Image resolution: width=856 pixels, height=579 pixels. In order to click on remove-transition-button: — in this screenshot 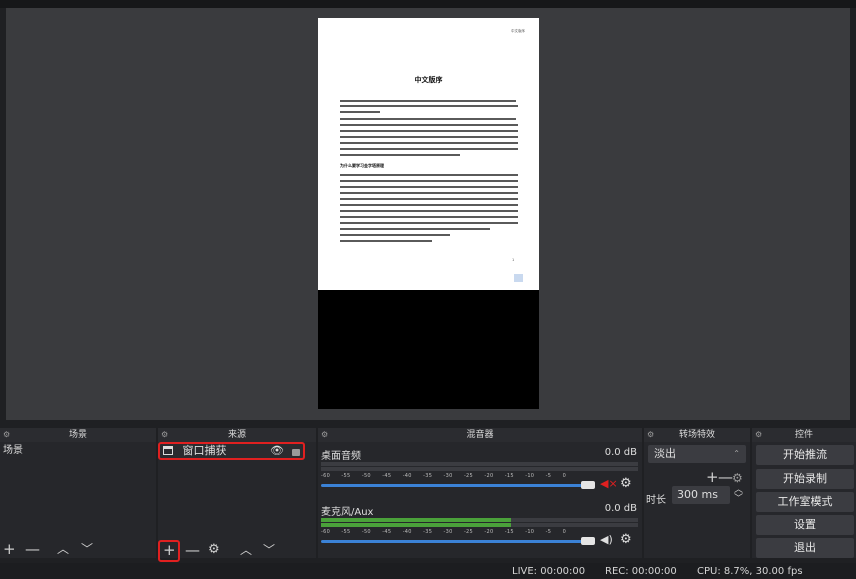, I will do `click(725, 477)`.